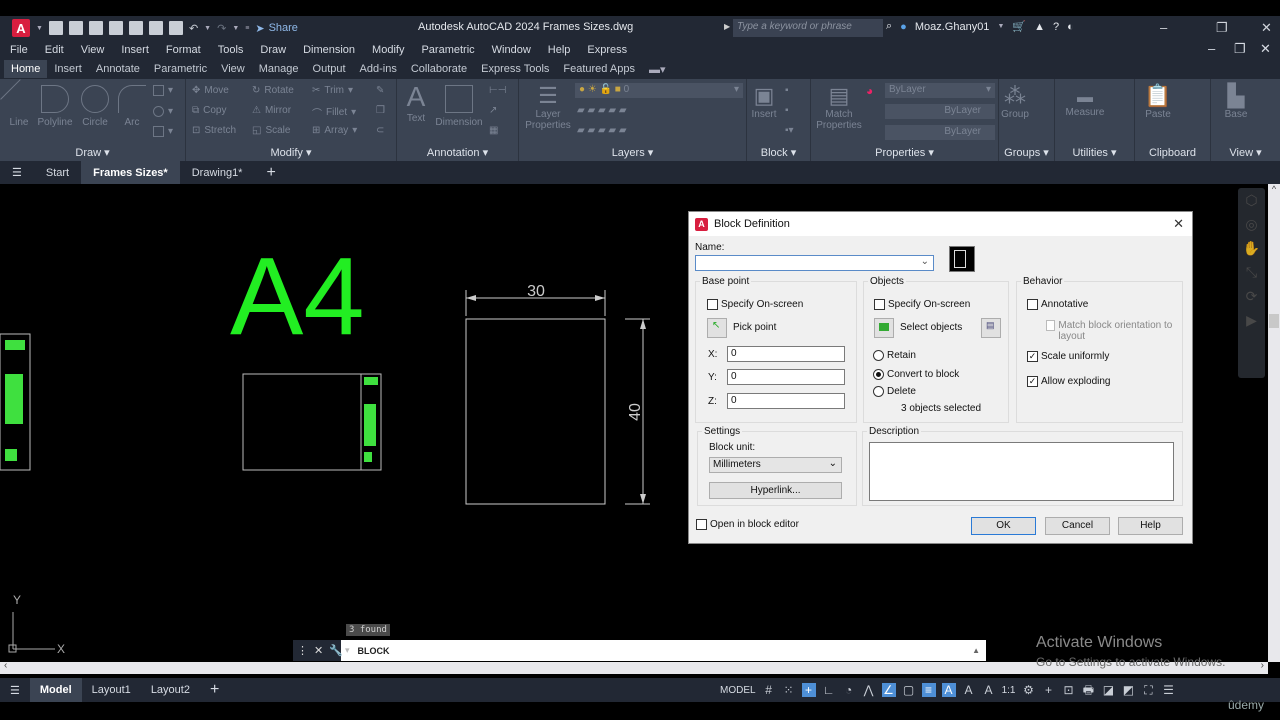 This screenshot has width=1280, height=720. I want to click on close-icon: ✕, so click(318, 650).